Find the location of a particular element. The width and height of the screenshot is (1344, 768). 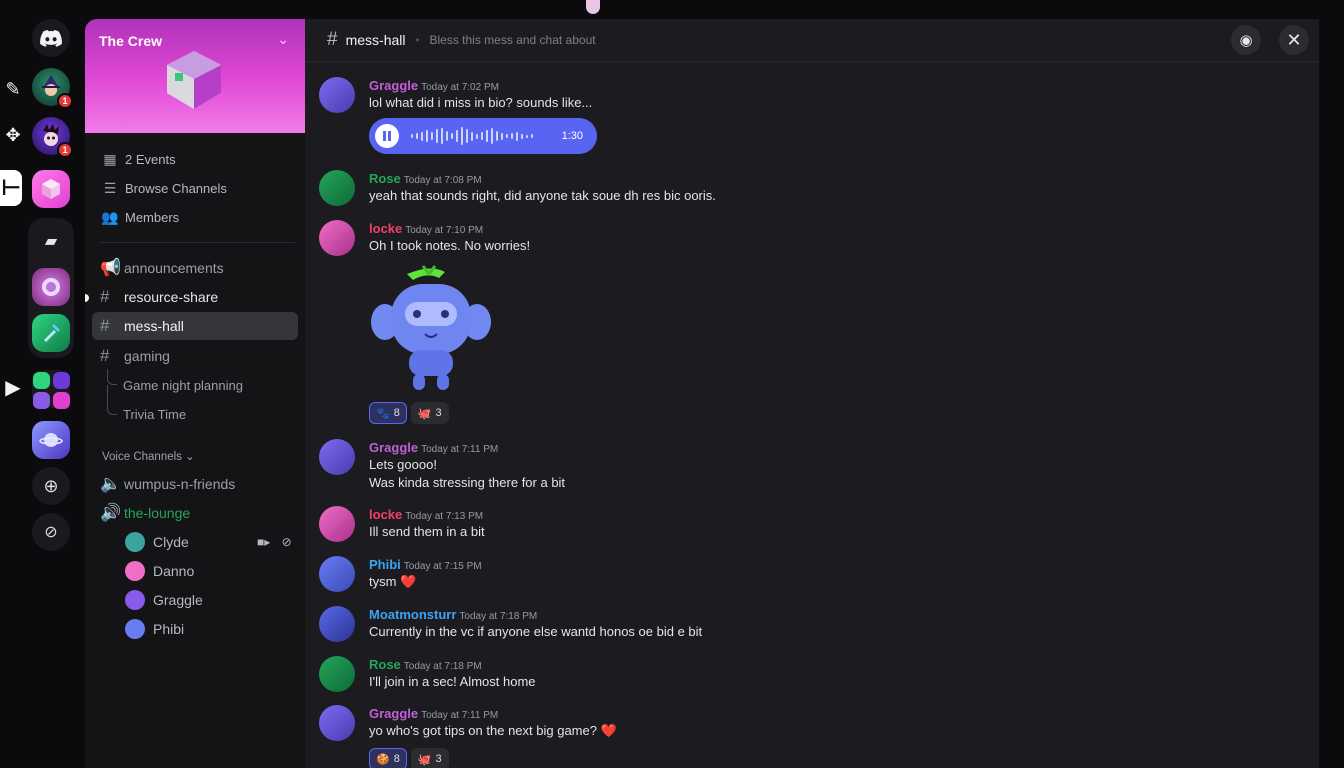

message-timestamp: Today at 7:18 PM is located at coordinates (442, 666).